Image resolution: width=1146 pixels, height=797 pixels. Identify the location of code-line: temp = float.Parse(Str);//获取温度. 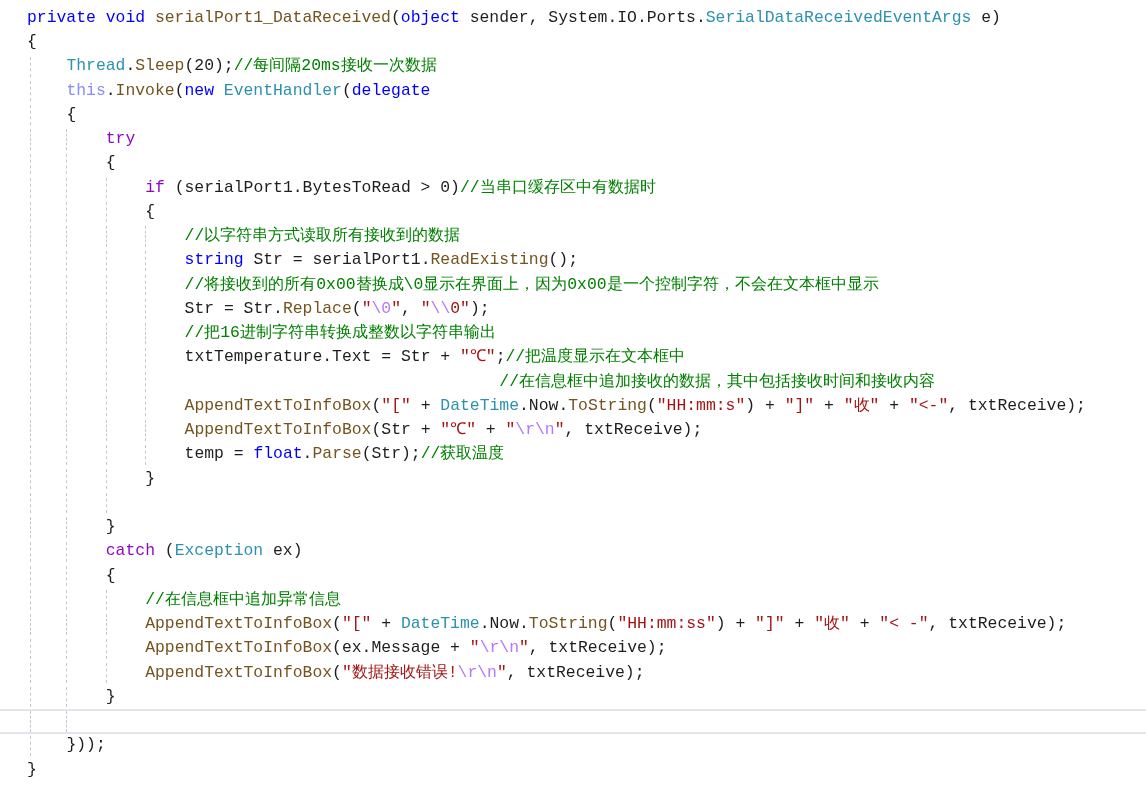
(344, 454).